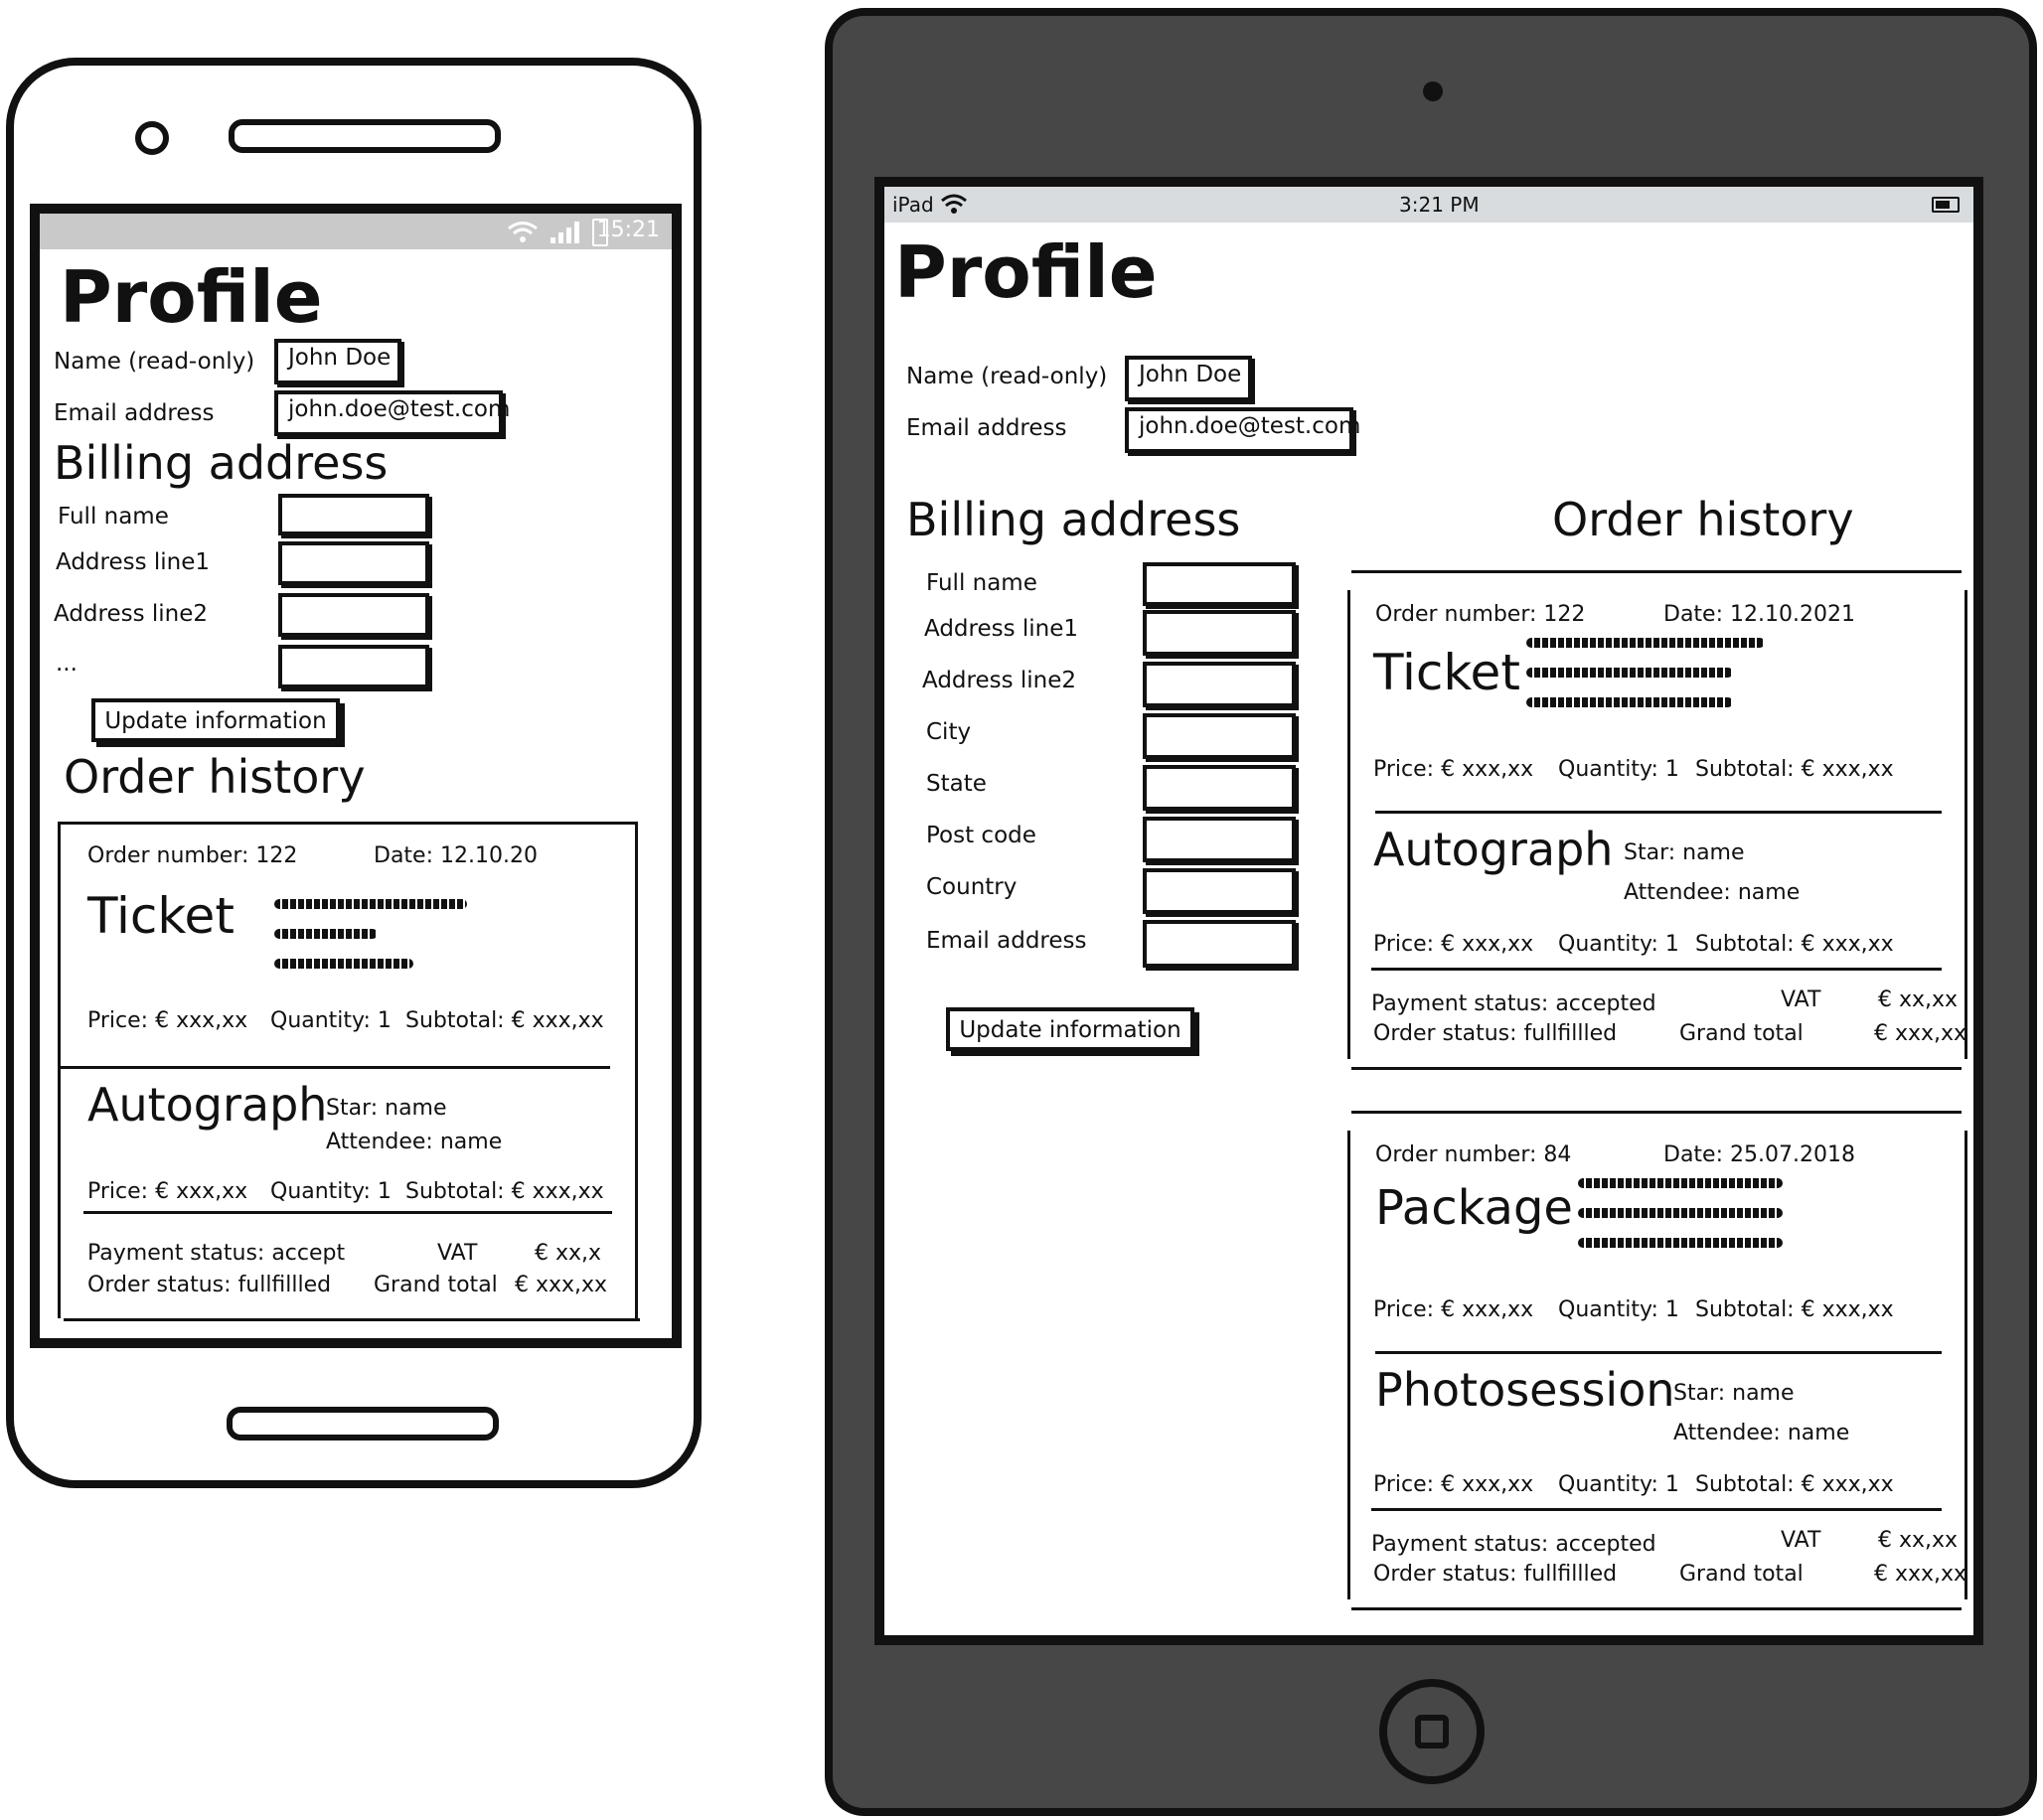 The image size is (2043, 1820). Describe the element at coordinates (1513, 1545) in the screenshot. I see `payment-status: Payment status: accepted` at that location.